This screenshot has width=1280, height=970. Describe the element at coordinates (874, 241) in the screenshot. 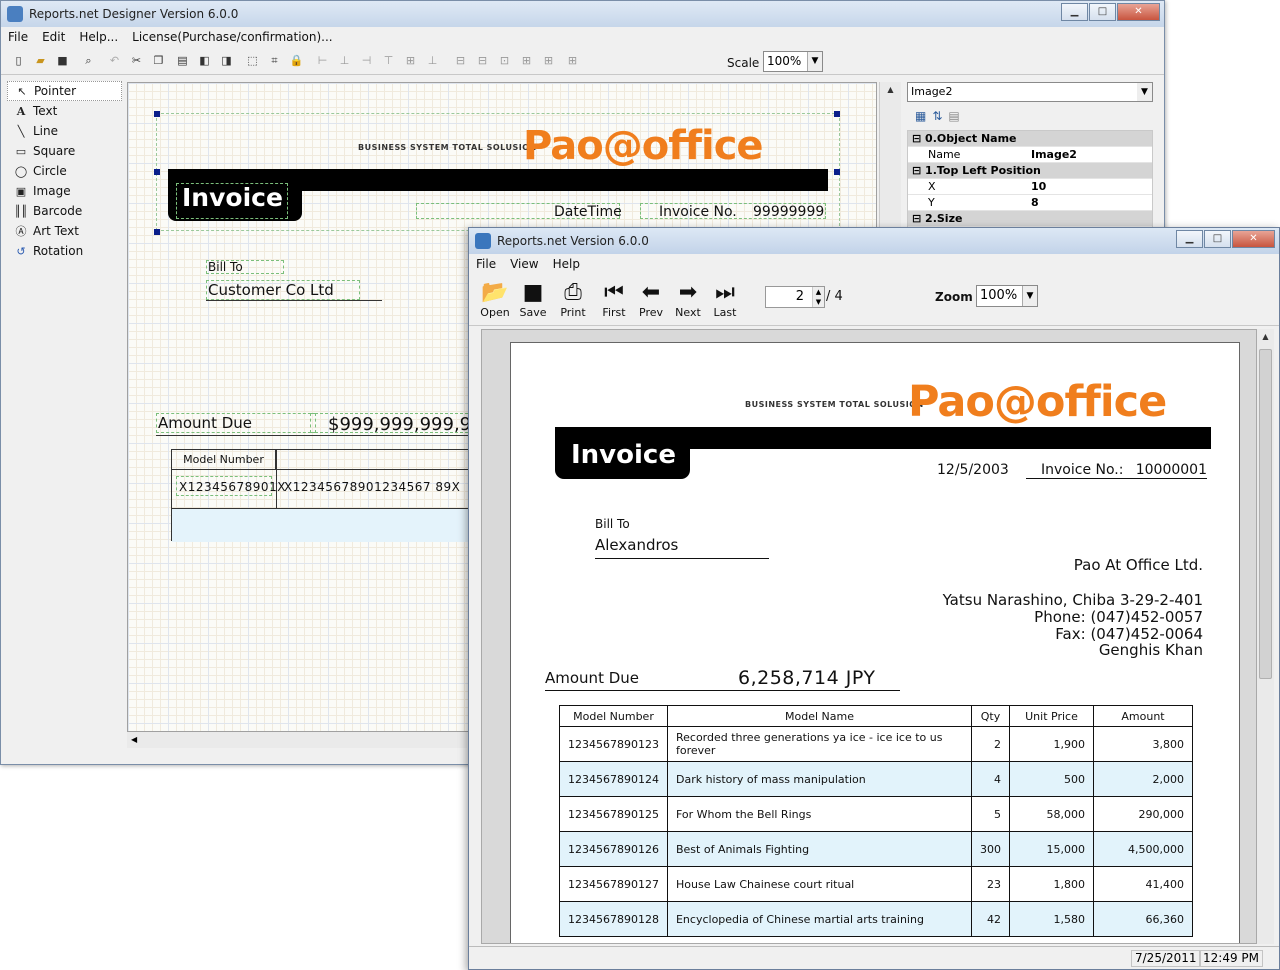

I see `viewer-titlebar: Reports.net Version 6.0.0 ▁ □ ✕` at that location.